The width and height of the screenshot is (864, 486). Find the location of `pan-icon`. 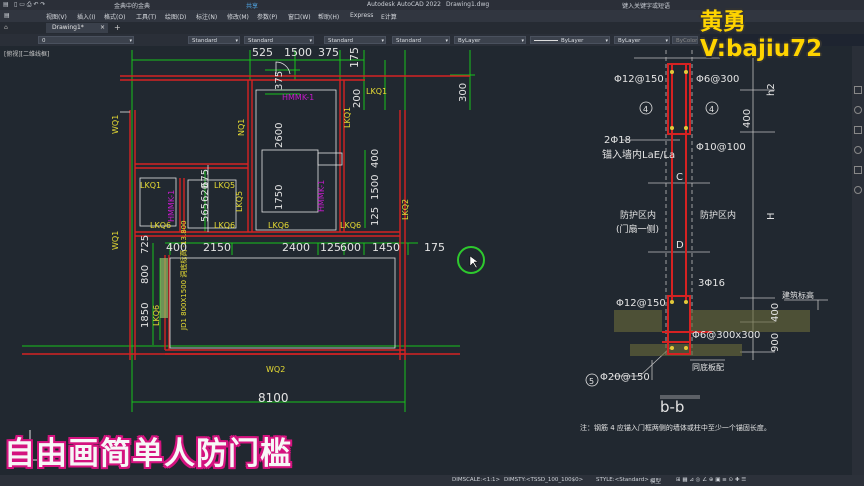

pan-icon is located at coordinates (858, 90).